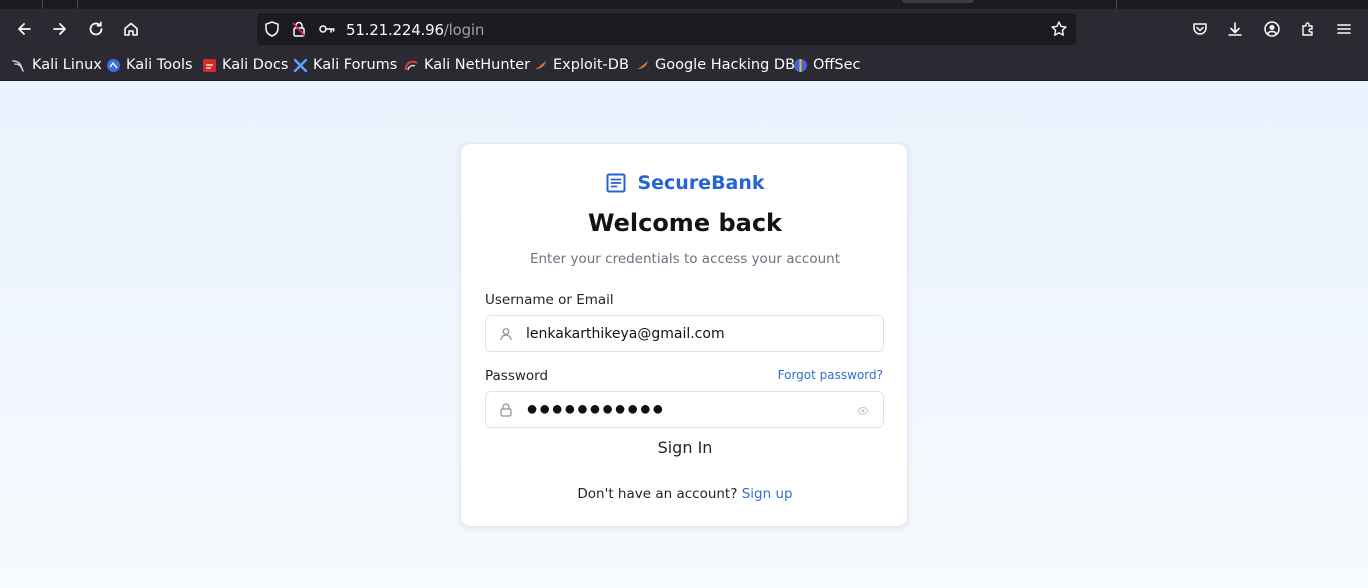 The image size is (1368, 588). Describe the element at coordinates (837, 65) in the screenshot. I see `bookmark-label: OffSec` at that location.